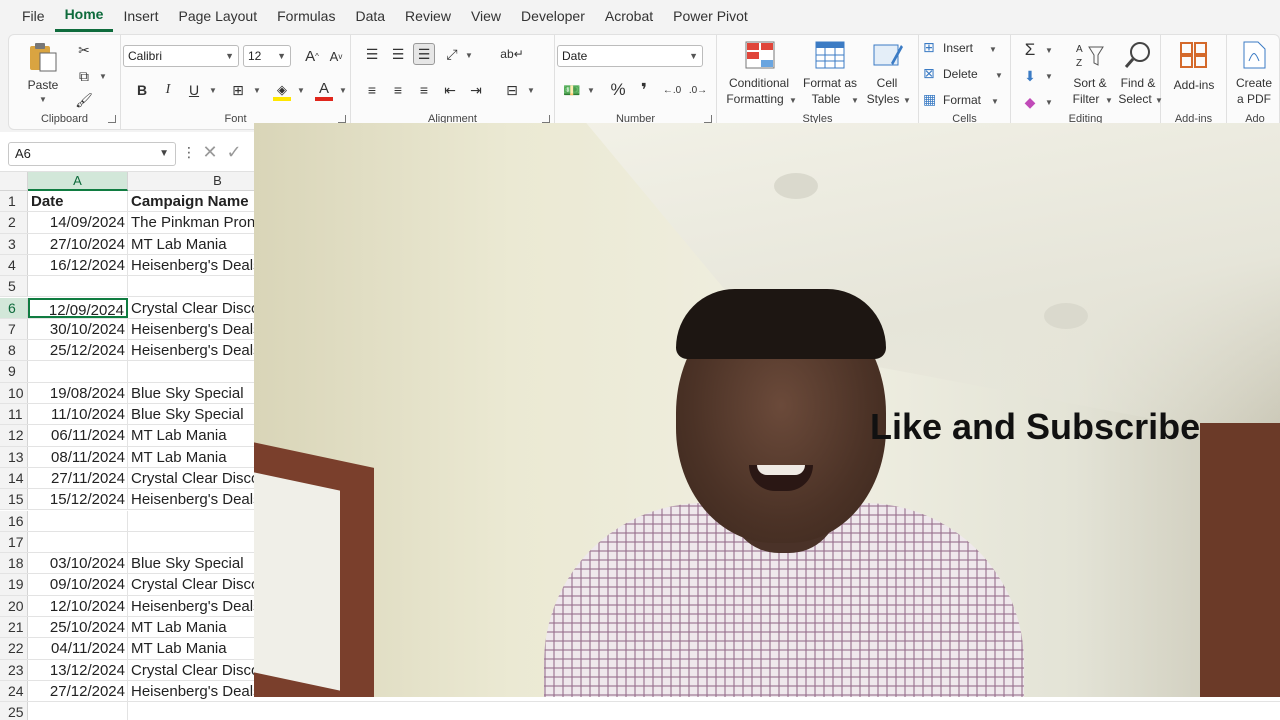  Describe the element at coordinates (14, 648) in the screenshot. I see `row-header: 22` at that location.